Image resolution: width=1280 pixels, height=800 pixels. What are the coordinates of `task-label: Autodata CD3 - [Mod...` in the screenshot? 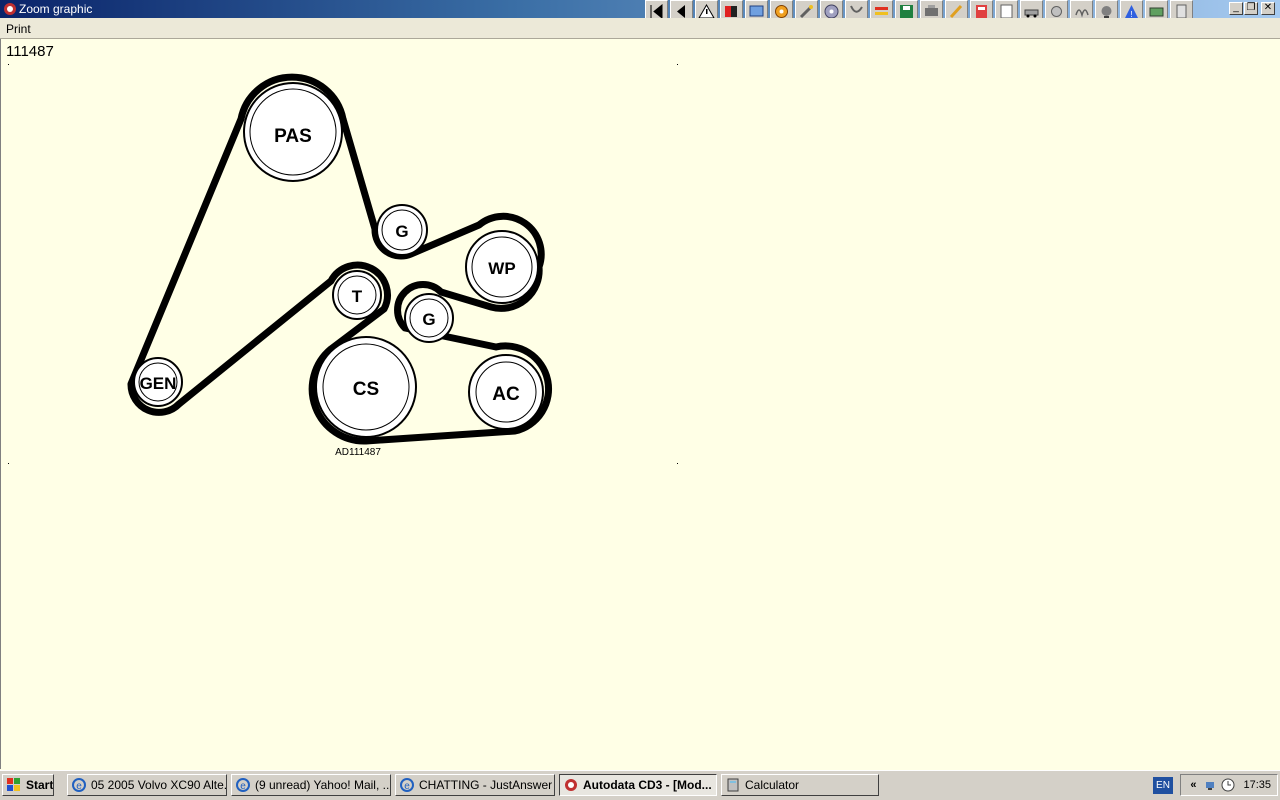 It's located at (647, 785).